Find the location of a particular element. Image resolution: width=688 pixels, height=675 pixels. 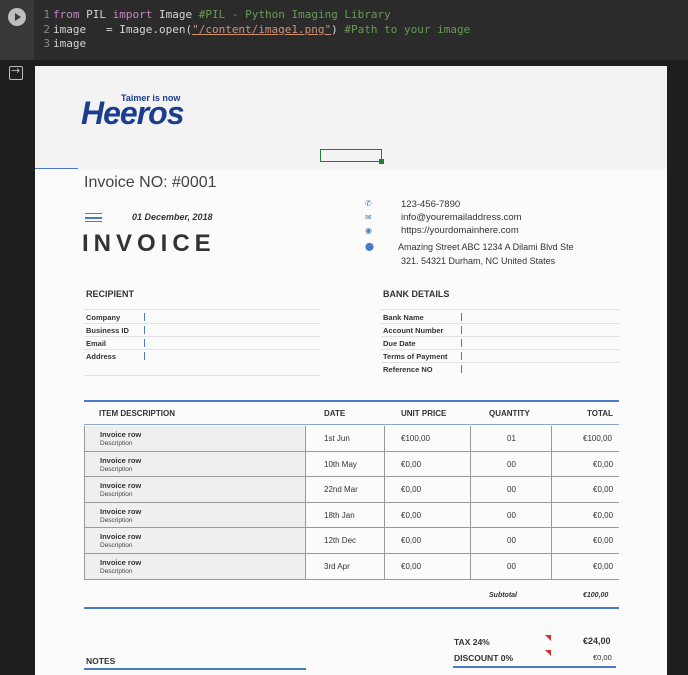

output-menu-icon is located at coordinates (16, 72).